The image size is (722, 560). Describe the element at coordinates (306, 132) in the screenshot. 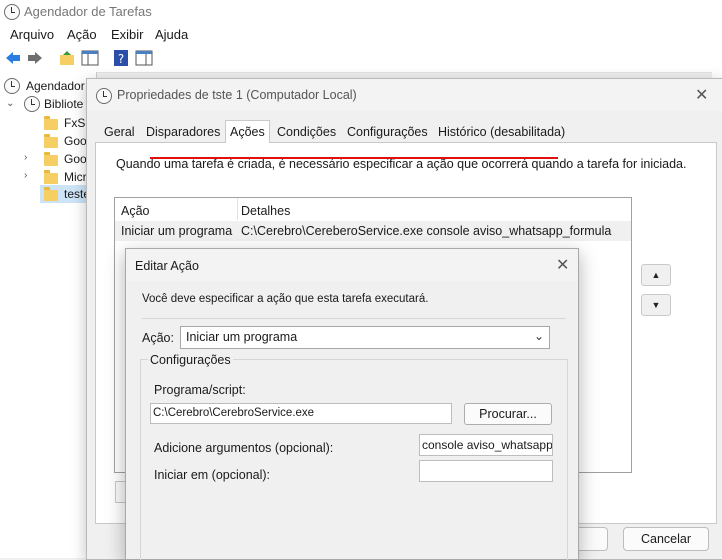

I see `tab-condicoes: Condições` at that location.